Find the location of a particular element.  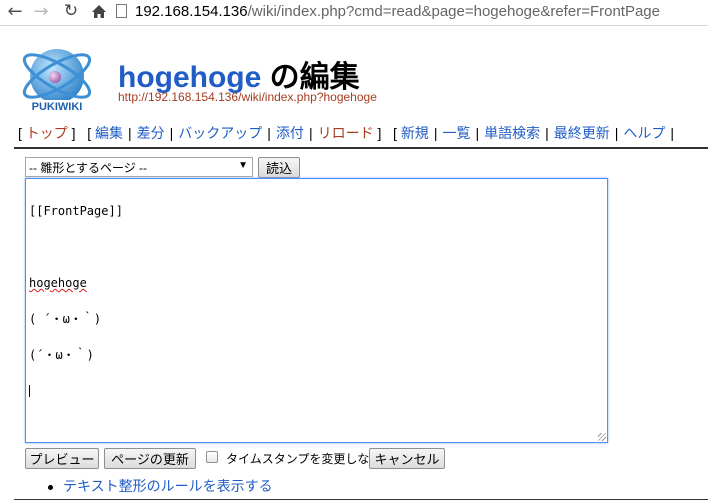

template-select: -- 雛形とするページ -- ▼ is located at coordinates (139, 167).